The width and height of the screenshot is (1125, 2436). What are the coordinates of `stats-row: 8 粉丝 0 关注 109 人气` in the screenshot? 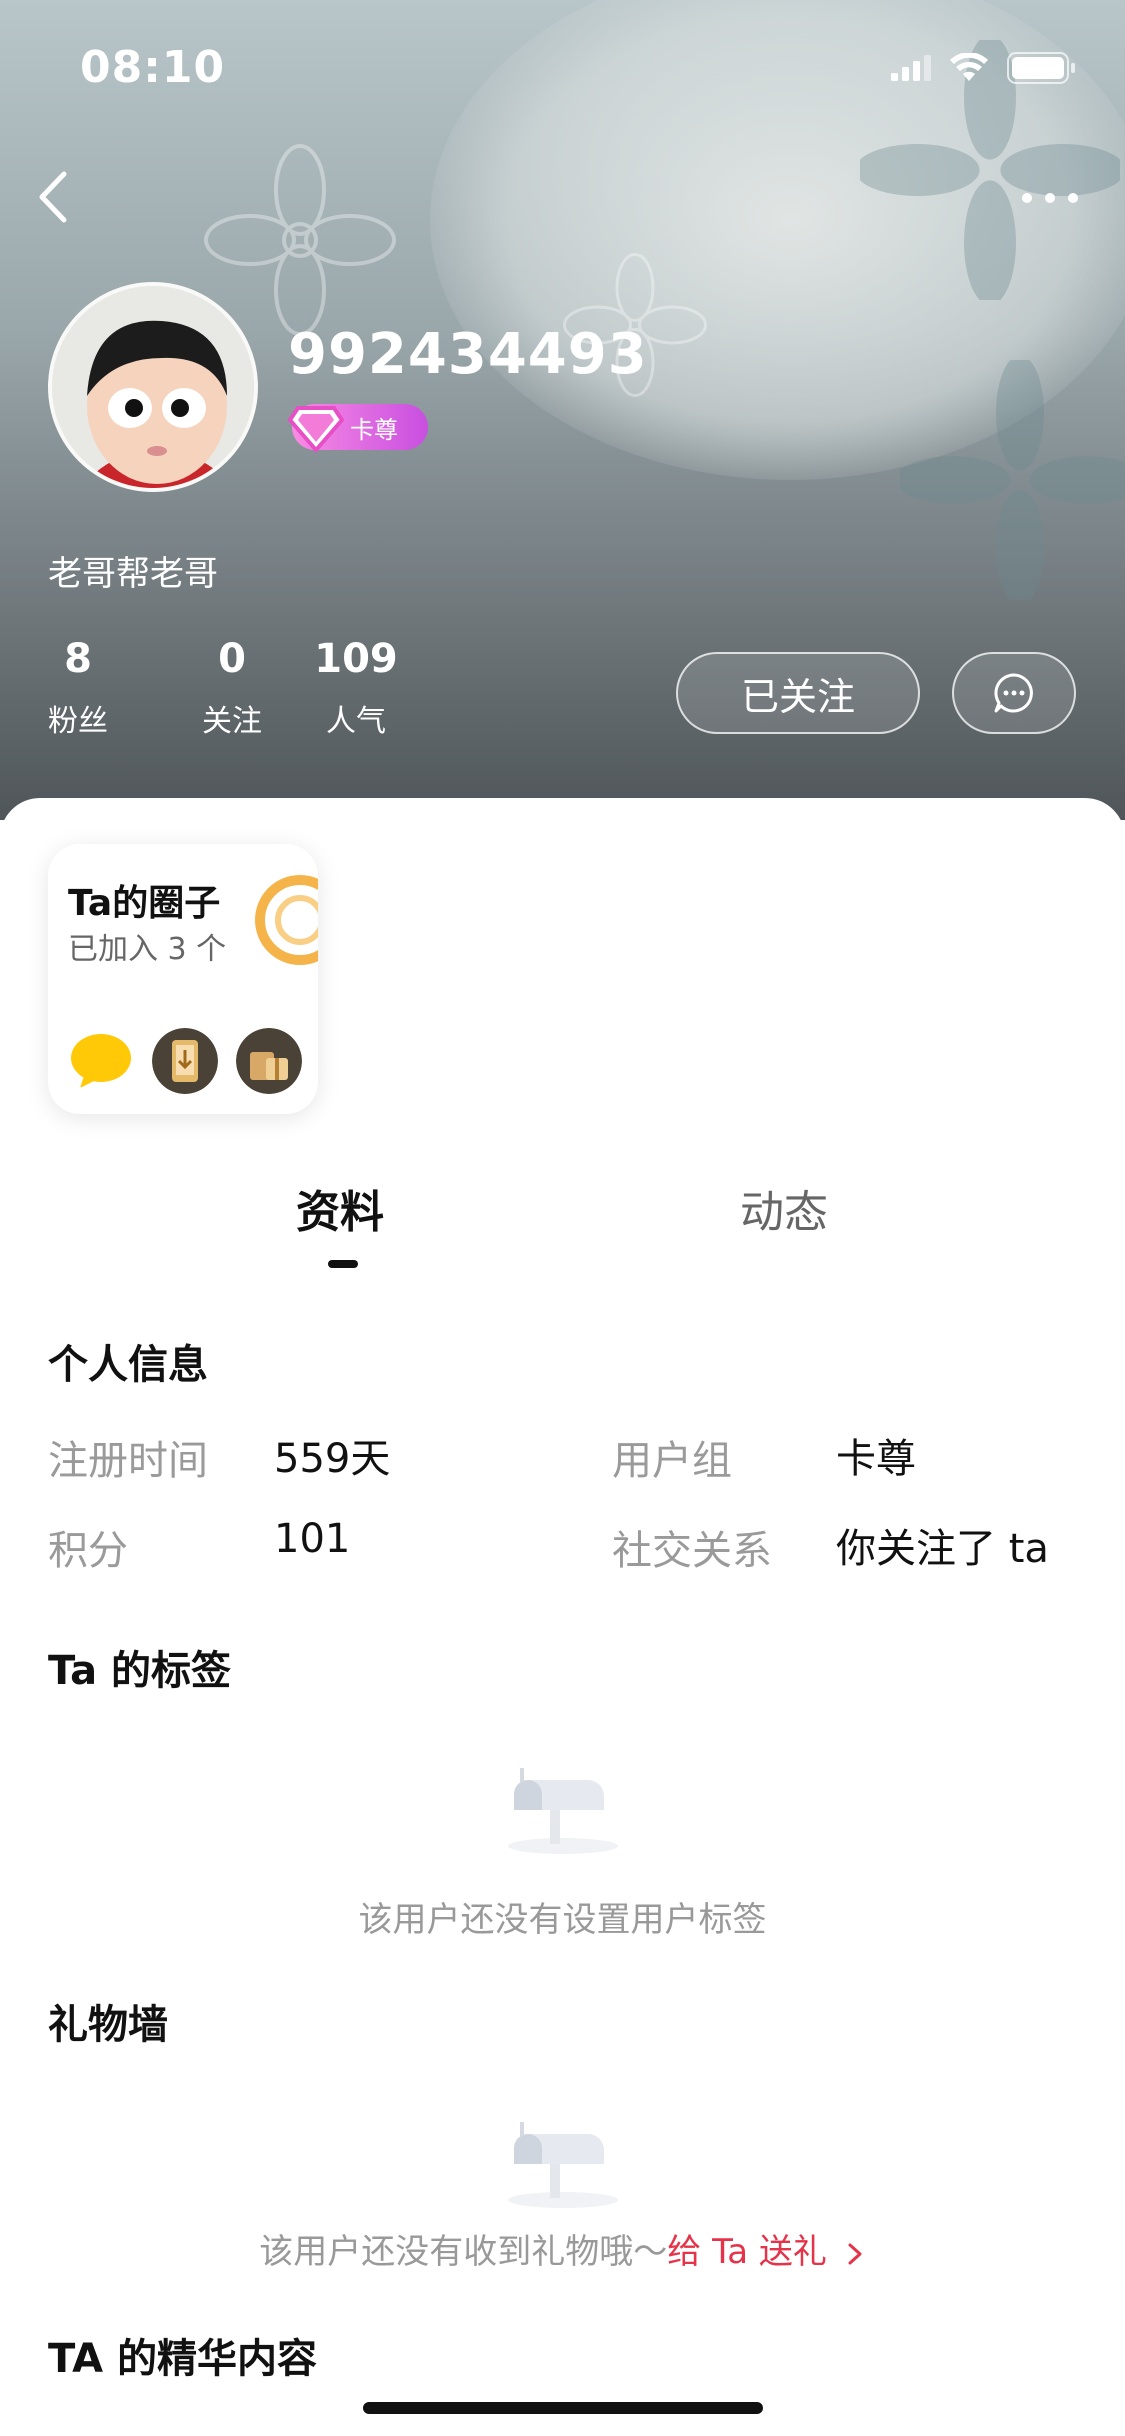 It's located at (233, 688).